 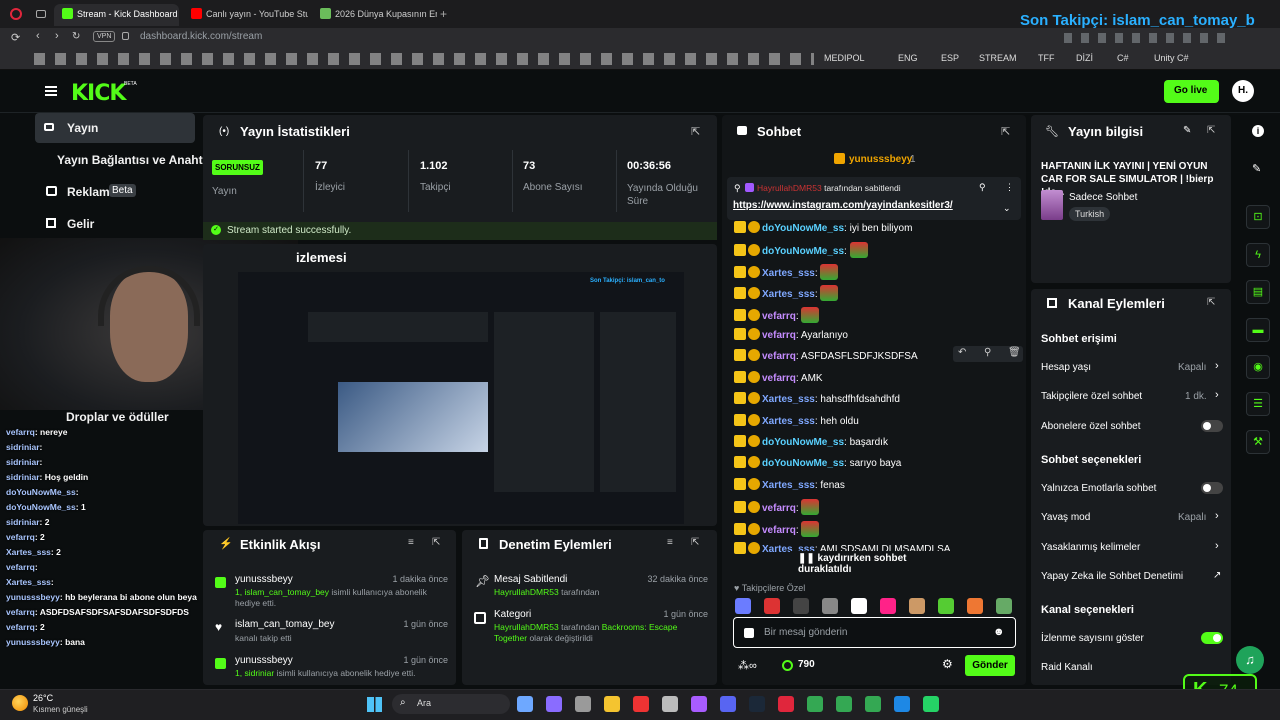 I want to click on rail-chat-icon: ▬, so click(x=1258, y=330).